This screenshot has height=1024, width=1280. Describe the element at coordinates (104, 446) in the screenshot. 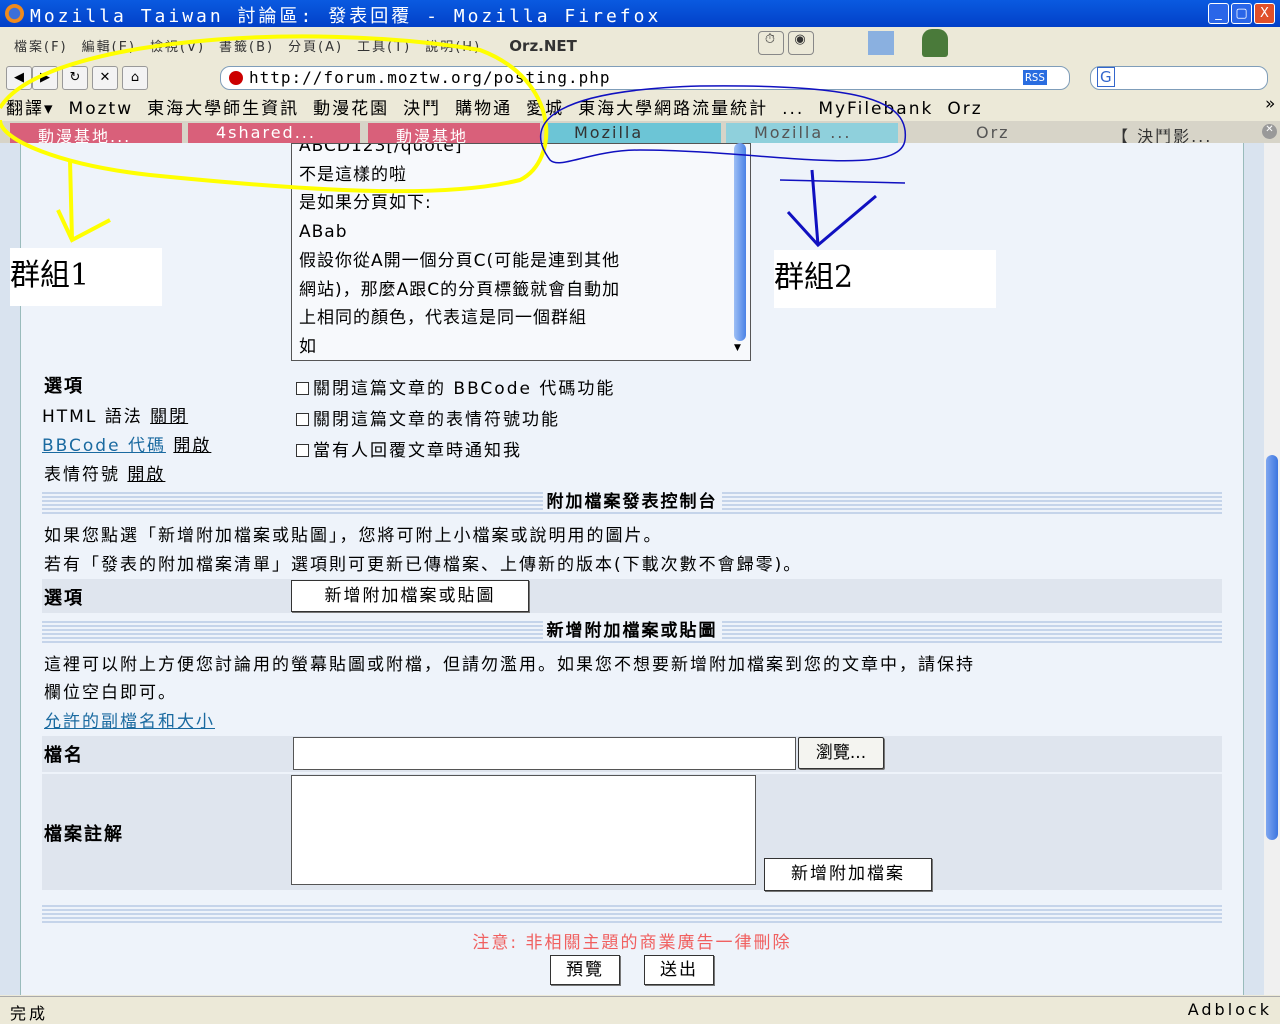

I see `bbcode-link: BBCode 代碼` at that location.